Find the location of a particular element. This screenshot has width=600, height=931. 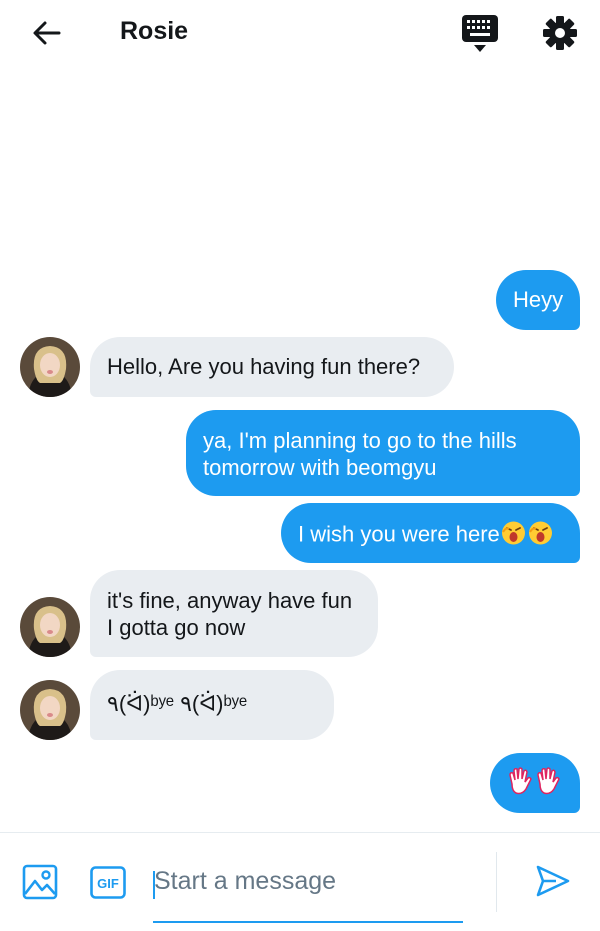

gear-icon is located at coordinates (560, 33).